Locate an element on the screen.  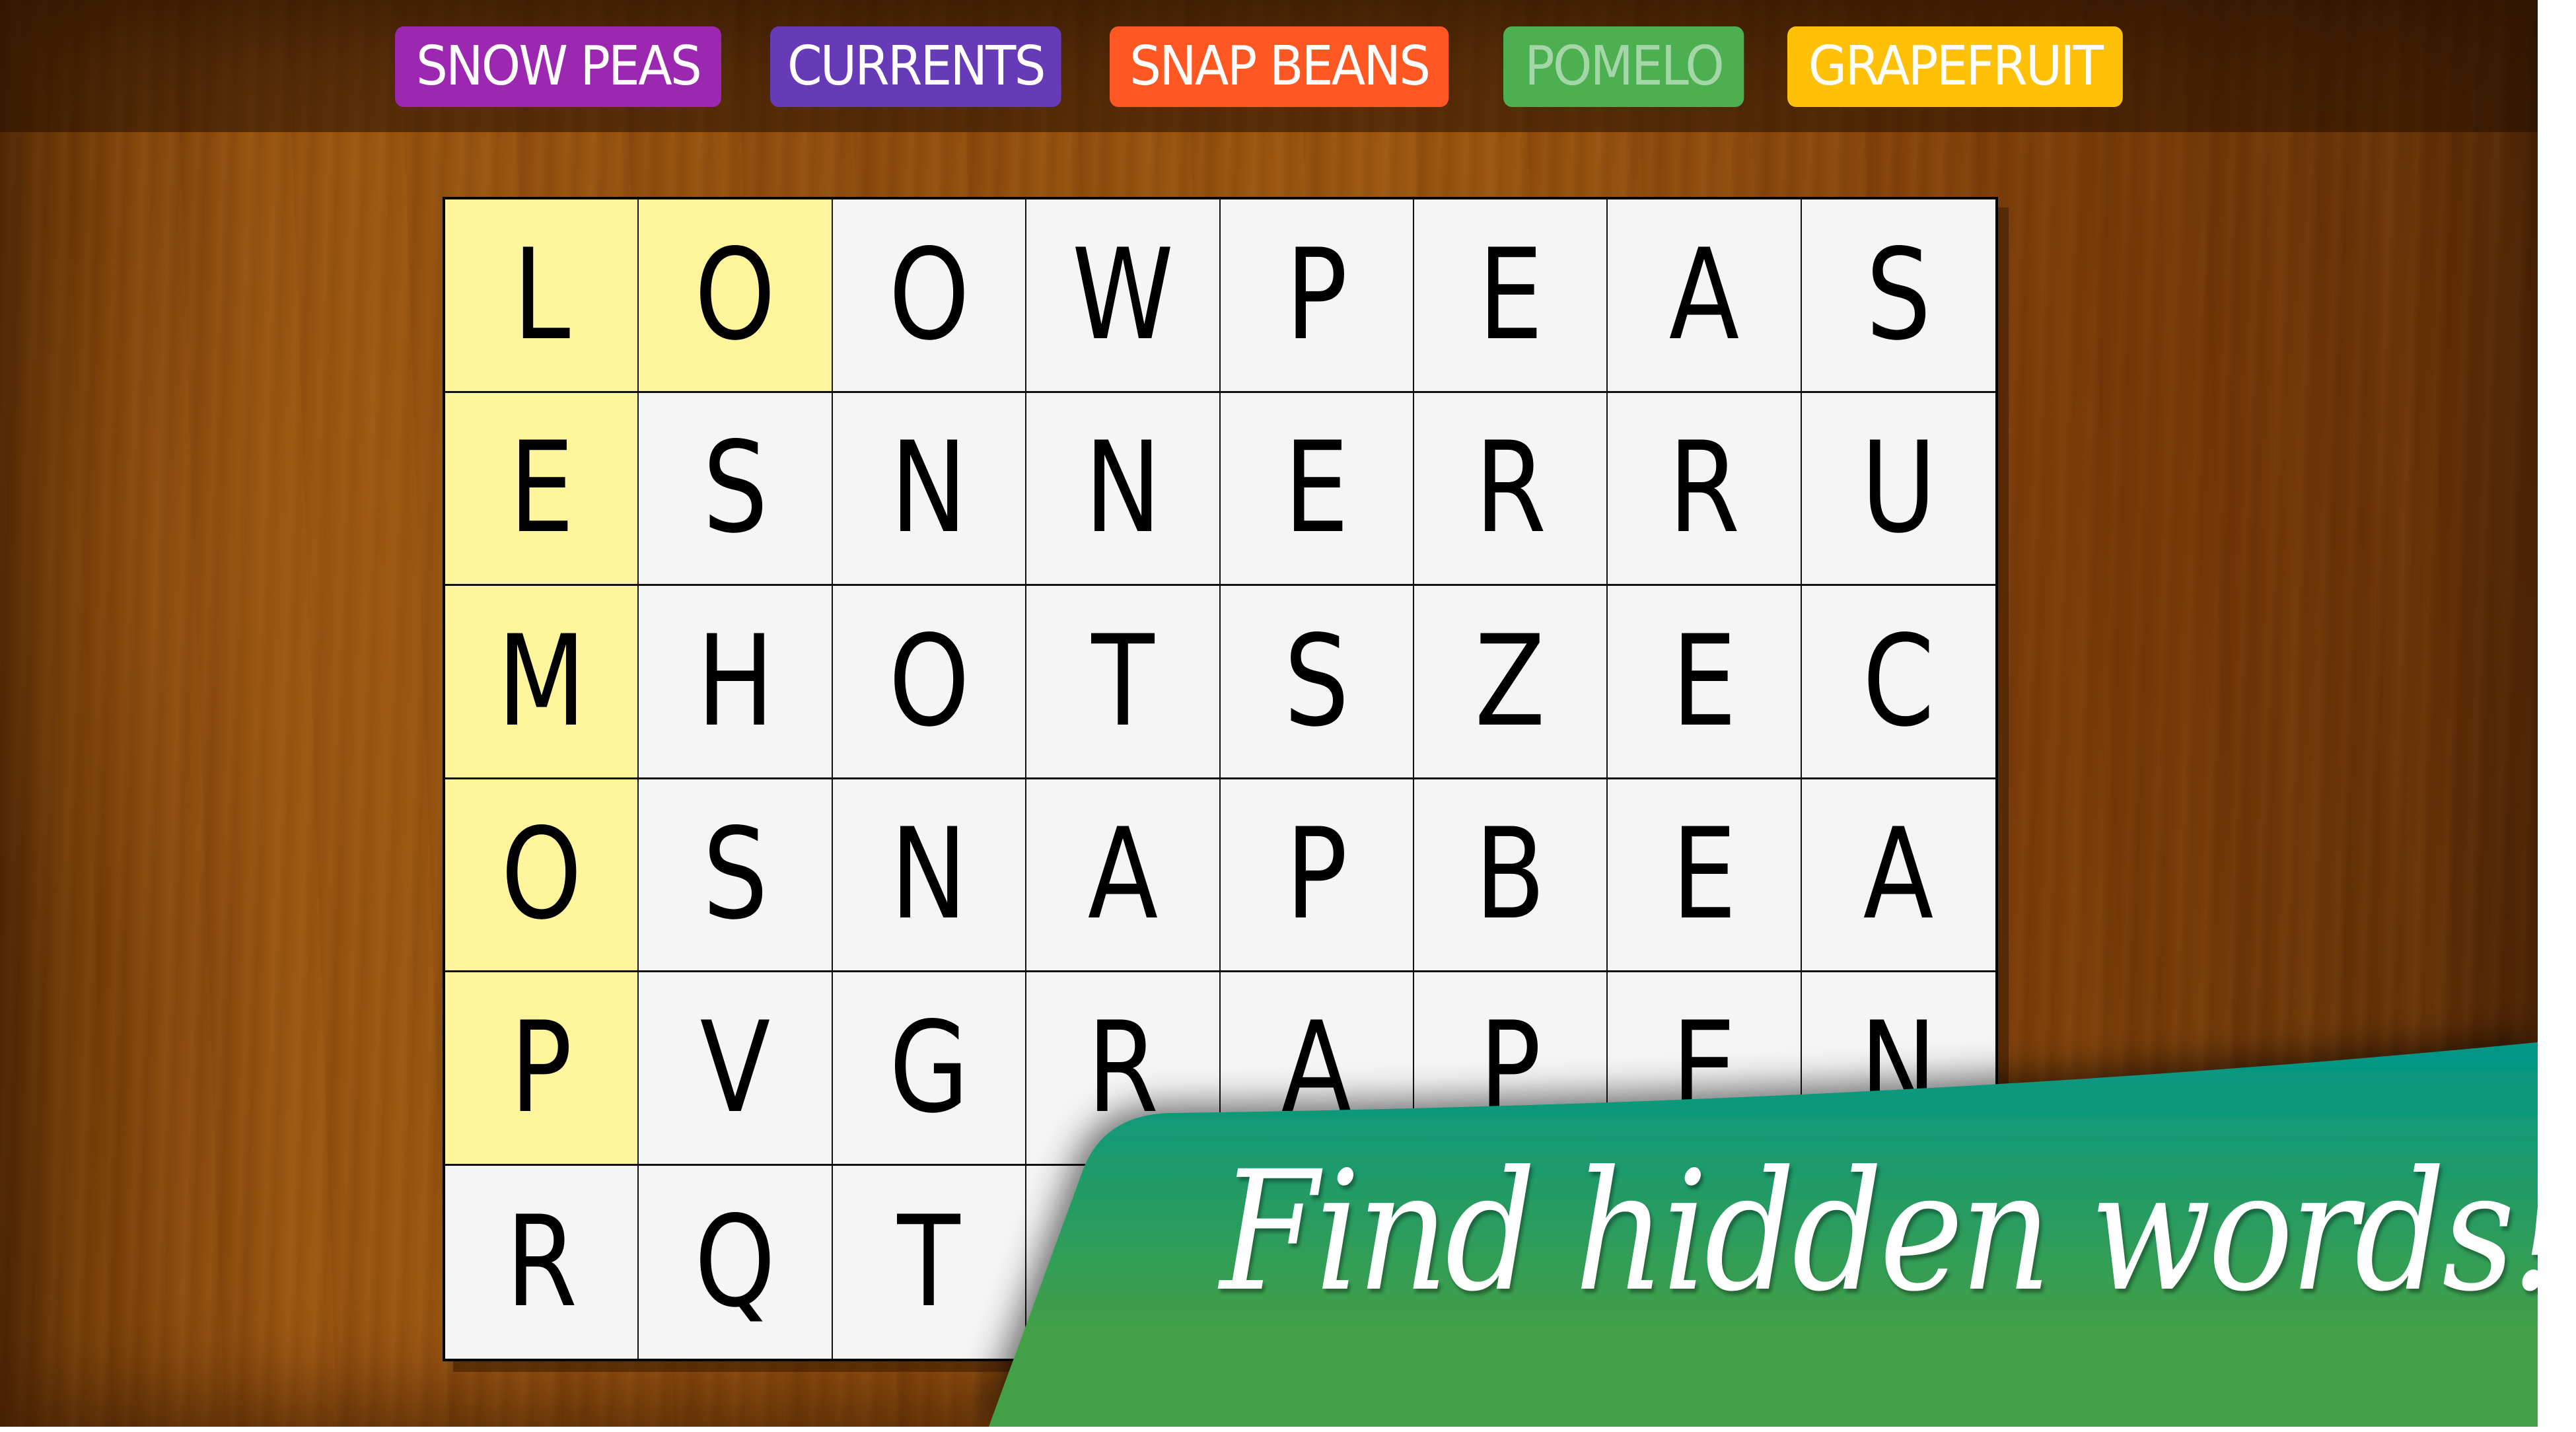
grid-cell-r1-c2: N is located at coordinates (930, 489).